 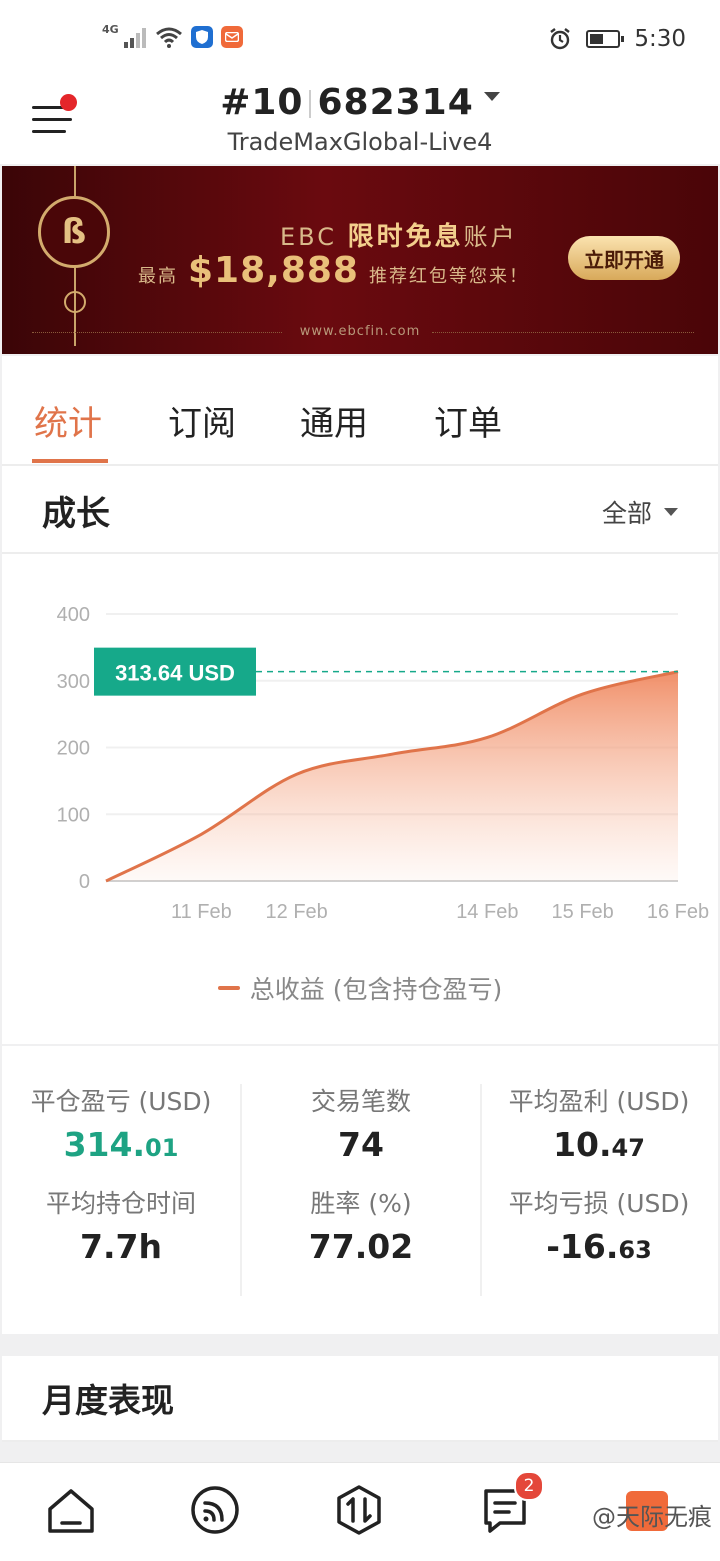 What do you see at coordinates (560, 39) in the screenshot?
I see `alarm-icon` at bounding box center [560, 39].